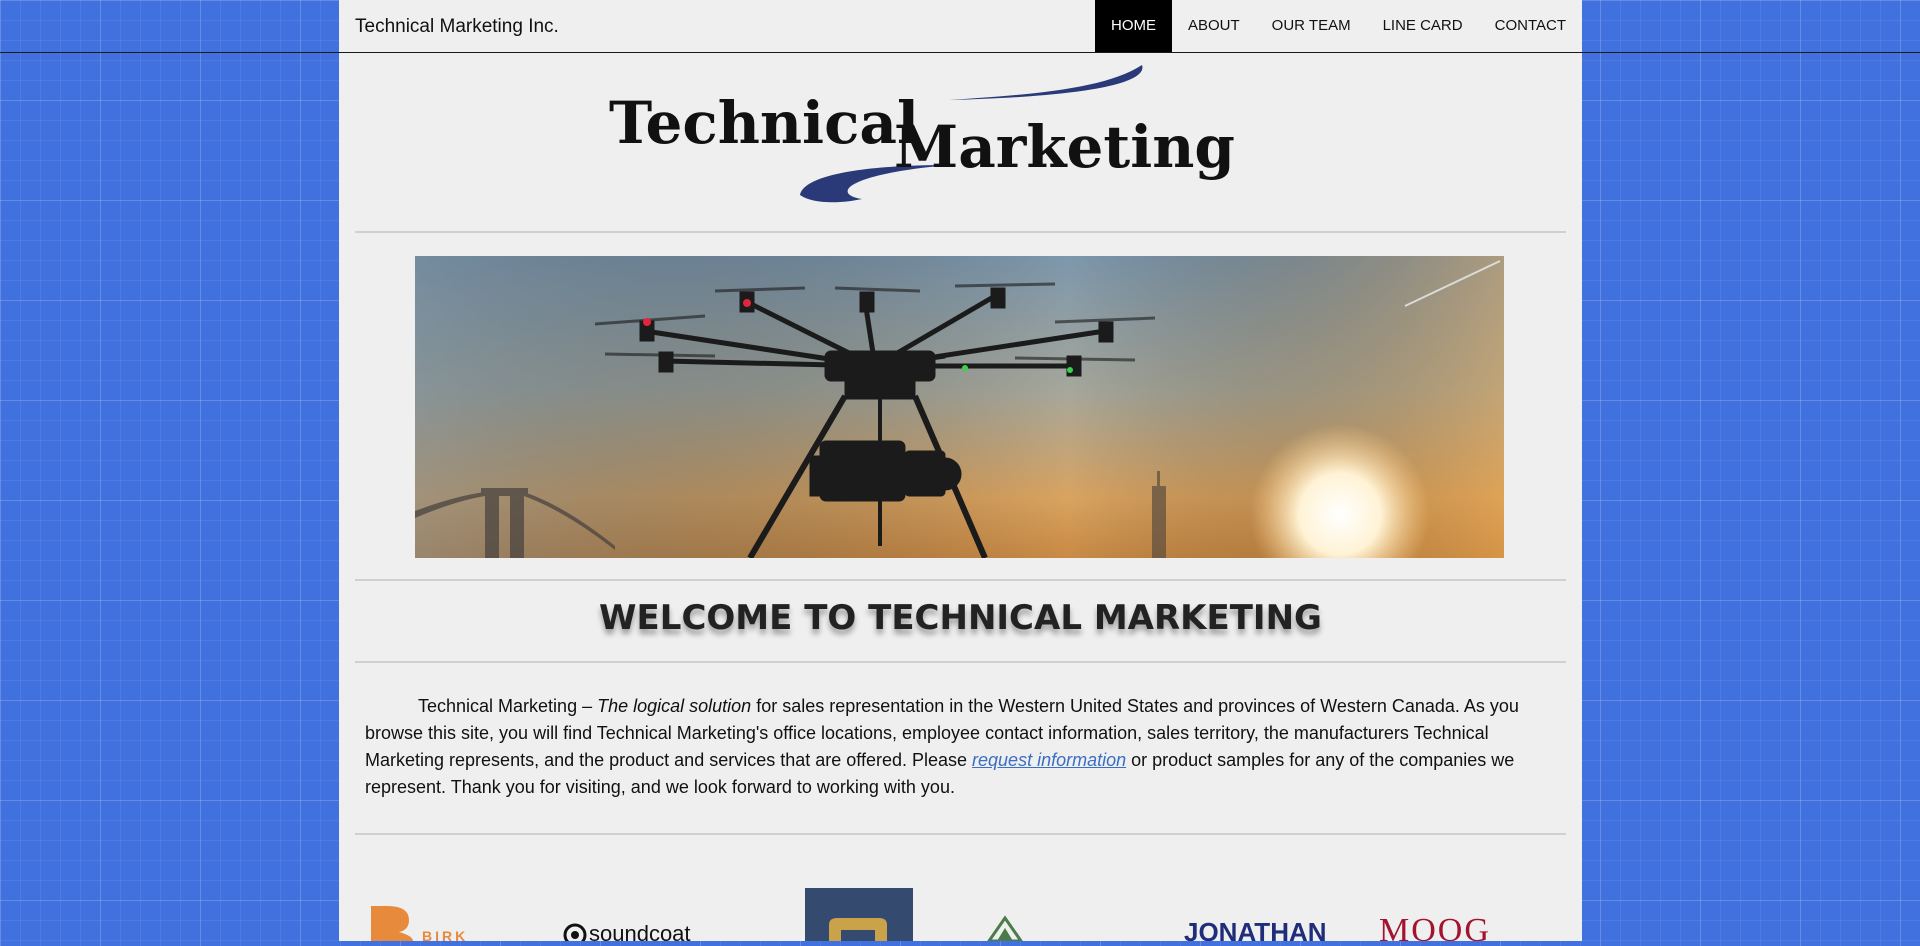 This screenshot has width=1920, height=946. I want to click on svg-text: soundcoat, so click(640, 931).